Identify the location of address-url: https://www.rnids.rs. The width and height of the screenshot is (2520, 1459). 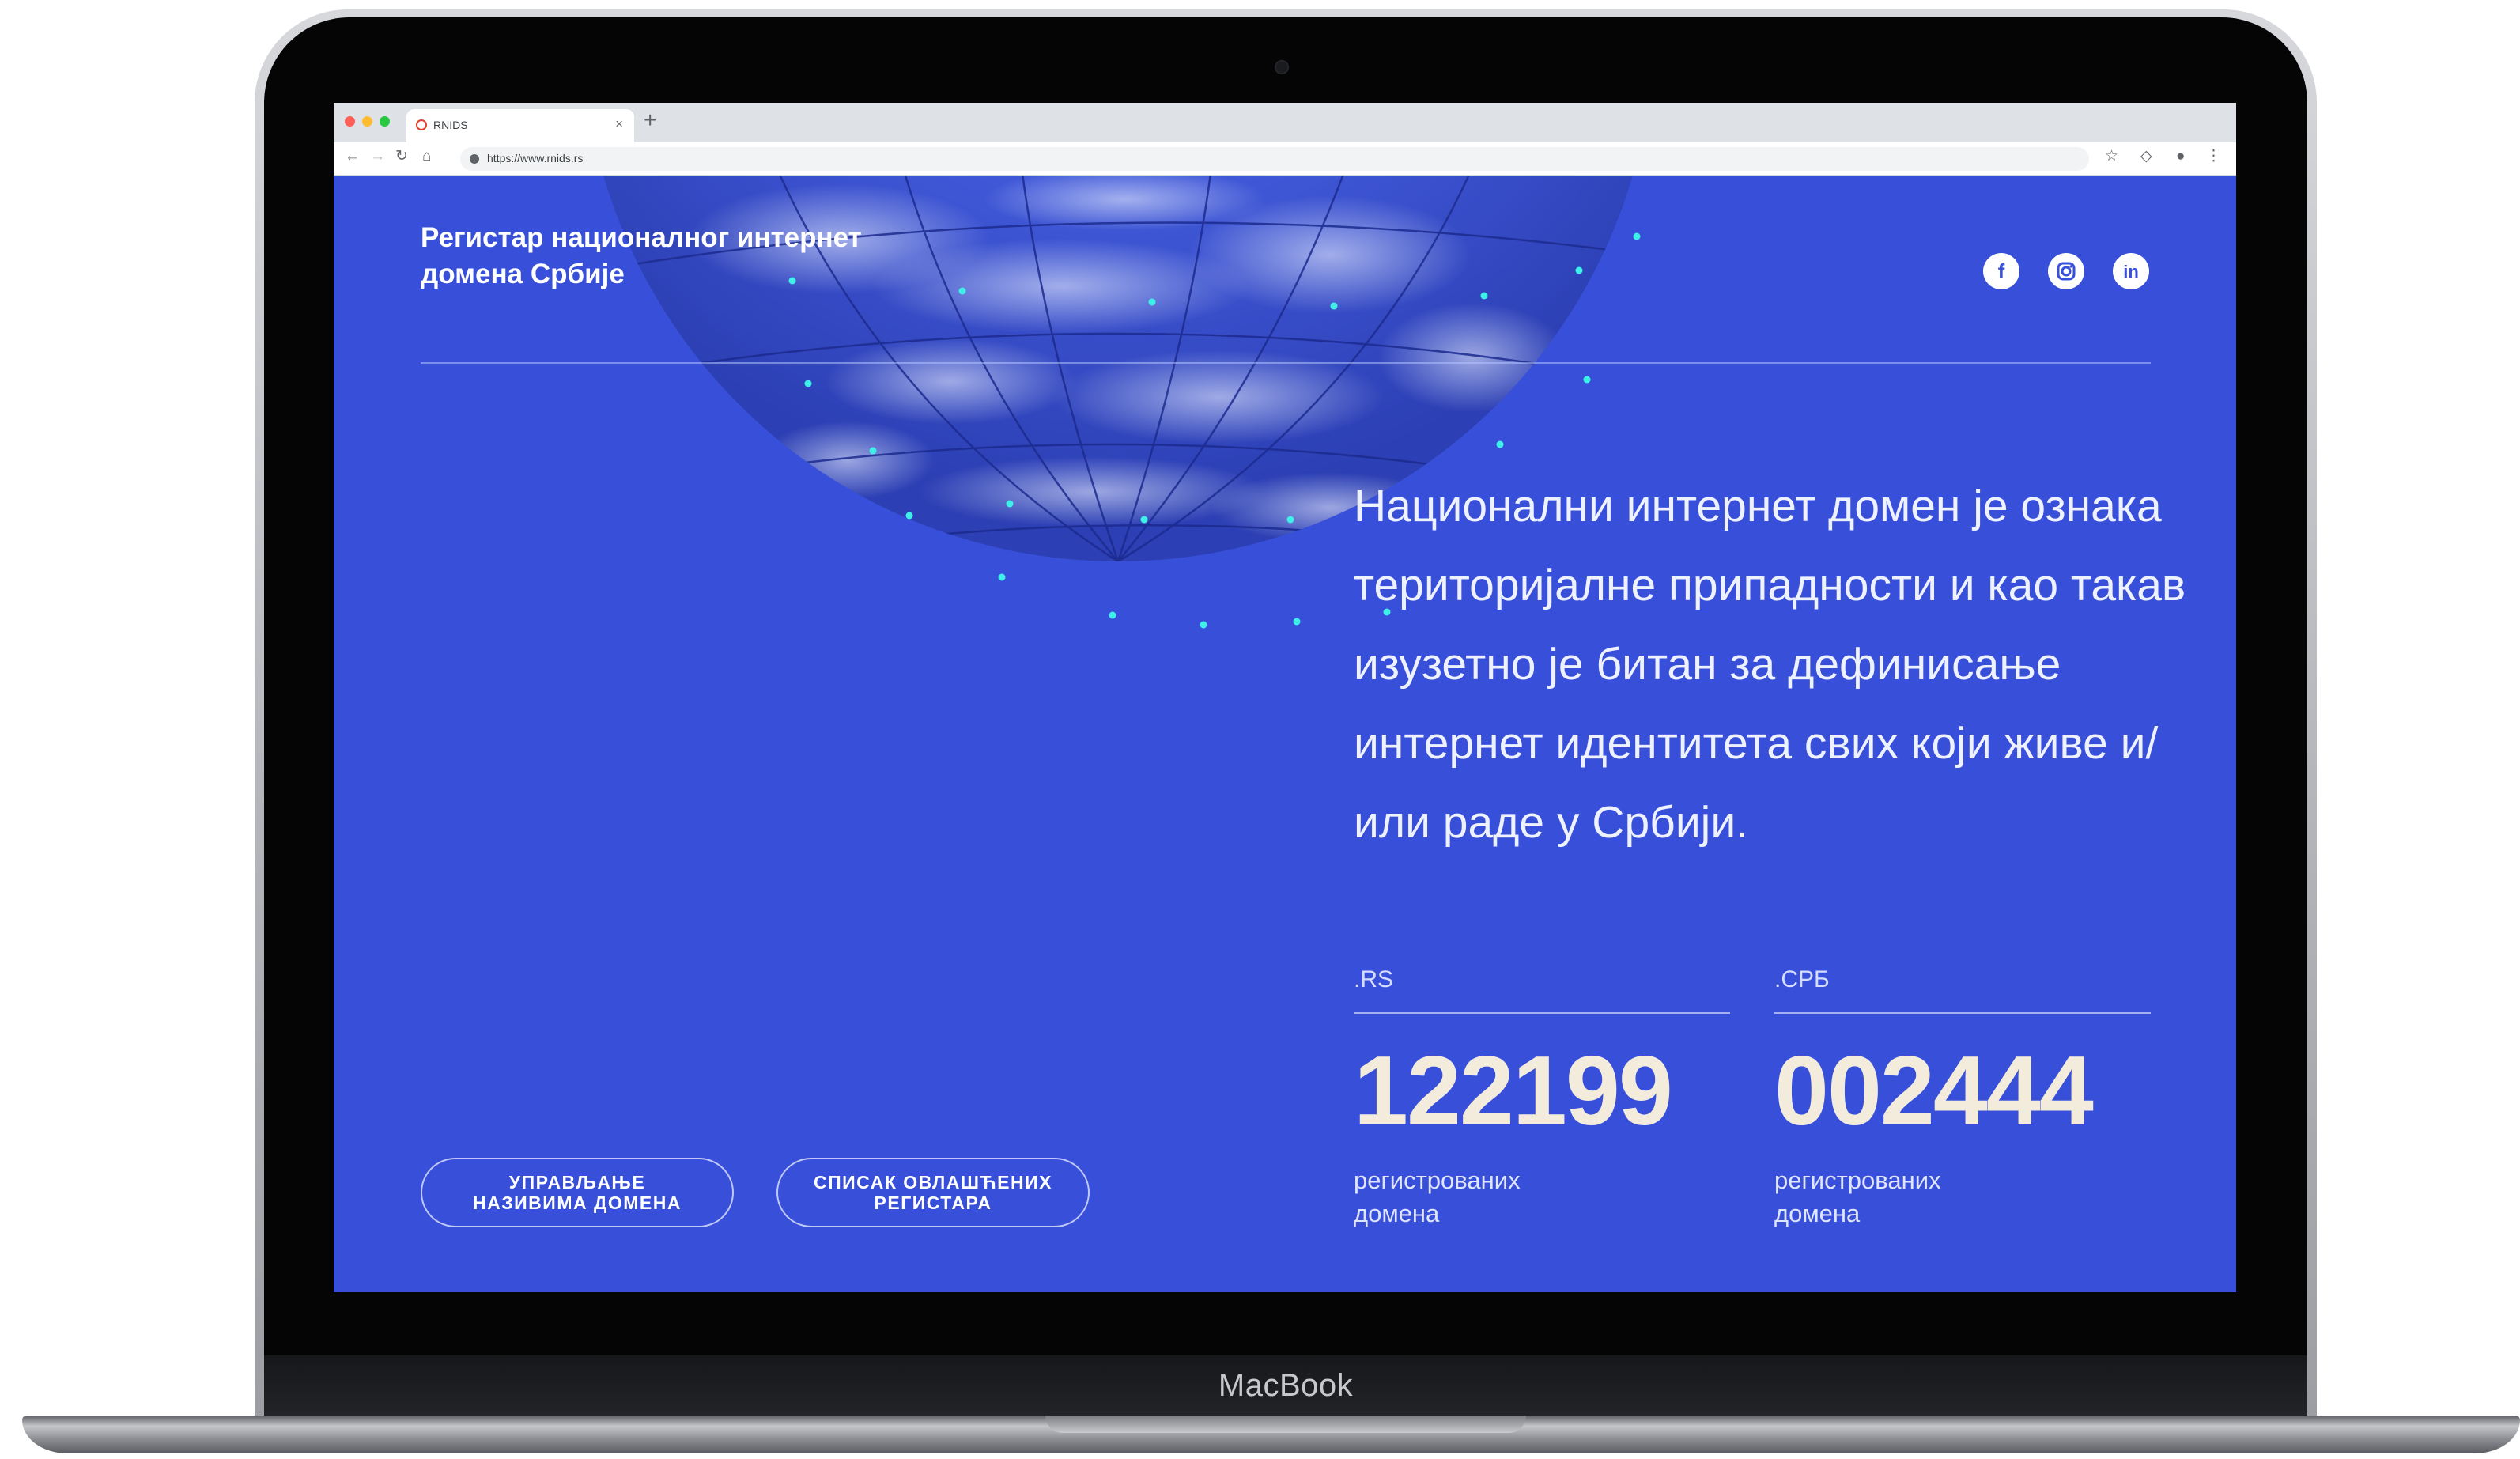
(535, 158).